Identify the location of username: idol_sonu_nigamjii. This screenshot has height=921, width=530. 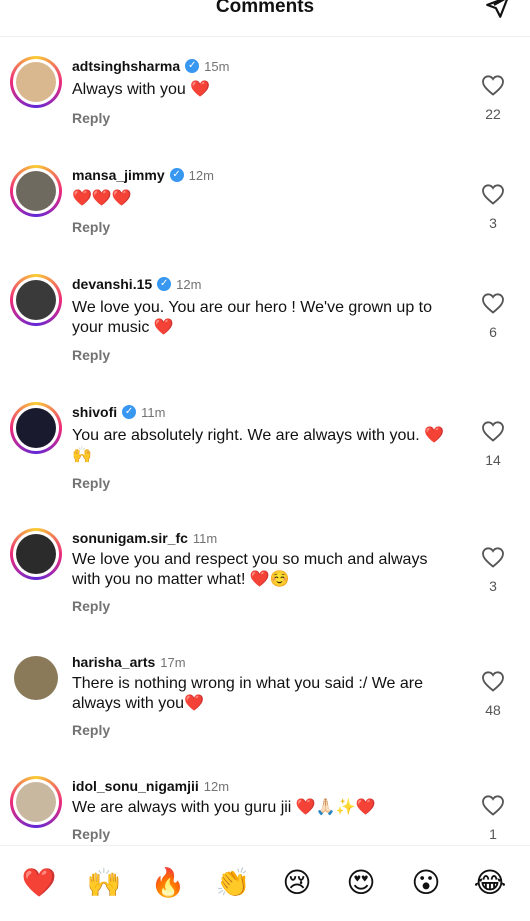
(135, 786).